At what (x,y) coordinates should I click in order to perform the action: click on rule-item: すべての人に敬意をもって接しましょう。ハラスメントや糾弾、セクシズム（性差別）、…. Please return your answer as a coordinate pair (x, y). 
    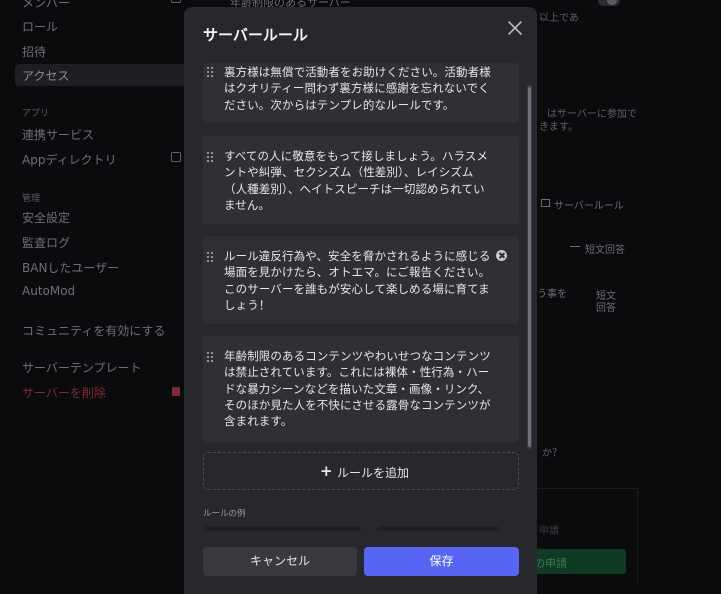
    Looking at the image, I should click on (361, 180).